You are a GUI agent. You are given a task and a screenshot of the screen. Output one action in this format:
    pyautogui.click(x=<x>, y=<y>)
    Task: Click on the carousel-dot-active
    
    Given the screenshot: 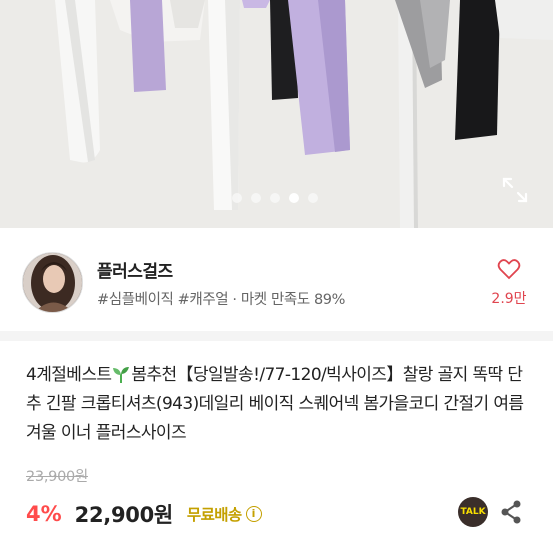 What is the action you would take?
    pyautogui.click(x=294, y=198)
    